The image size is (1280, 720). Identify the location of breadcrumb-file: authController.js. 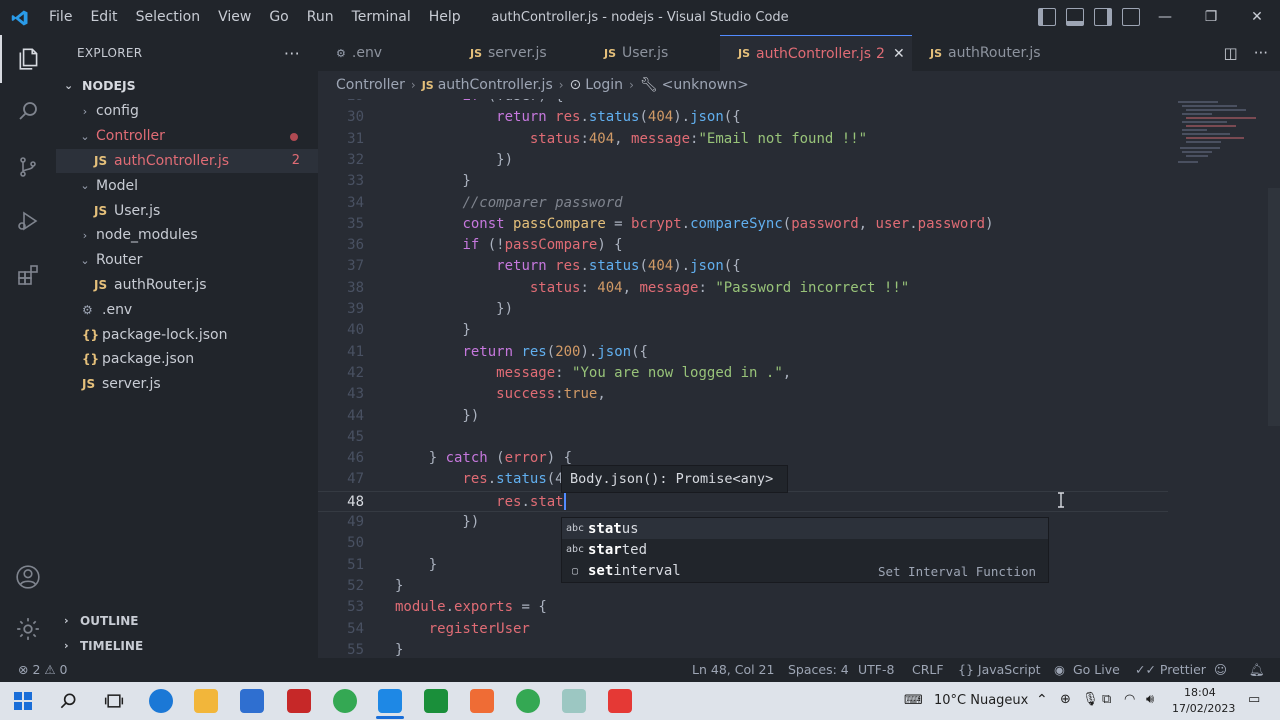
(495, 85).